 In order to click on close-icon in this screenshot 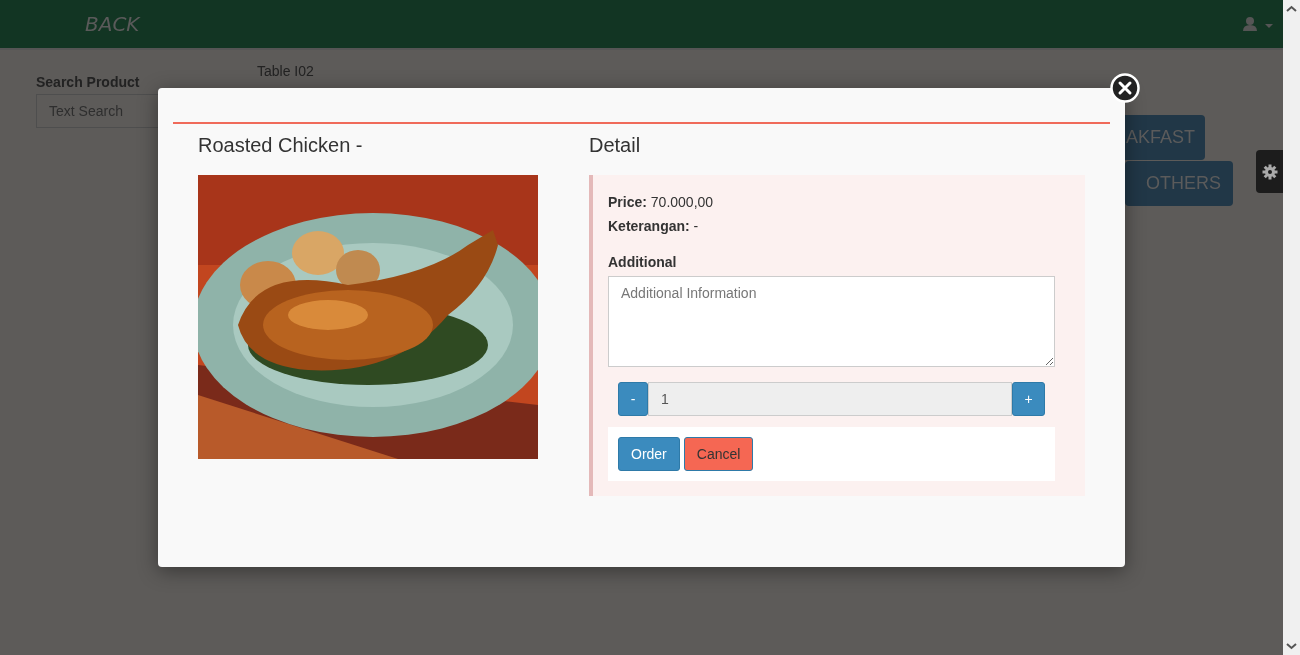, I will do `click(1125, 88)`.